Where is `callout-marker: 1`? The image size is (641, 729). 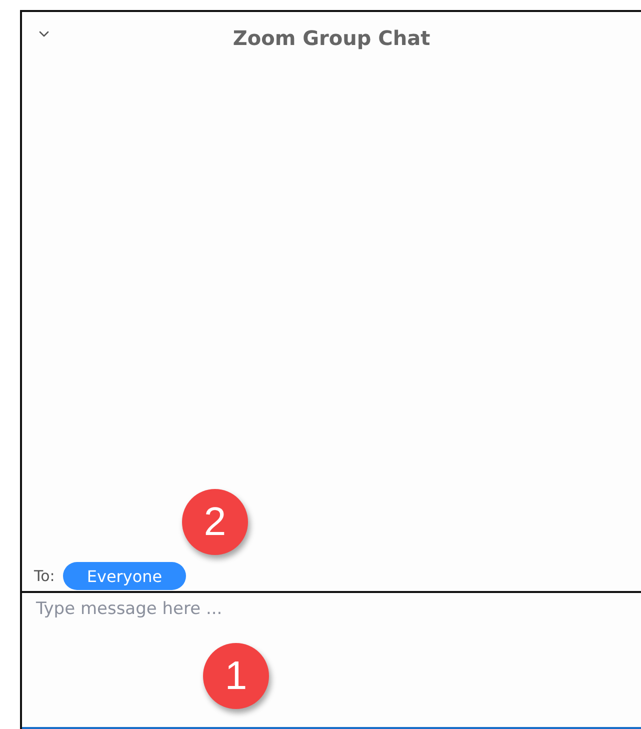 callout-marker: 1 is located at coordinates (236, 676).